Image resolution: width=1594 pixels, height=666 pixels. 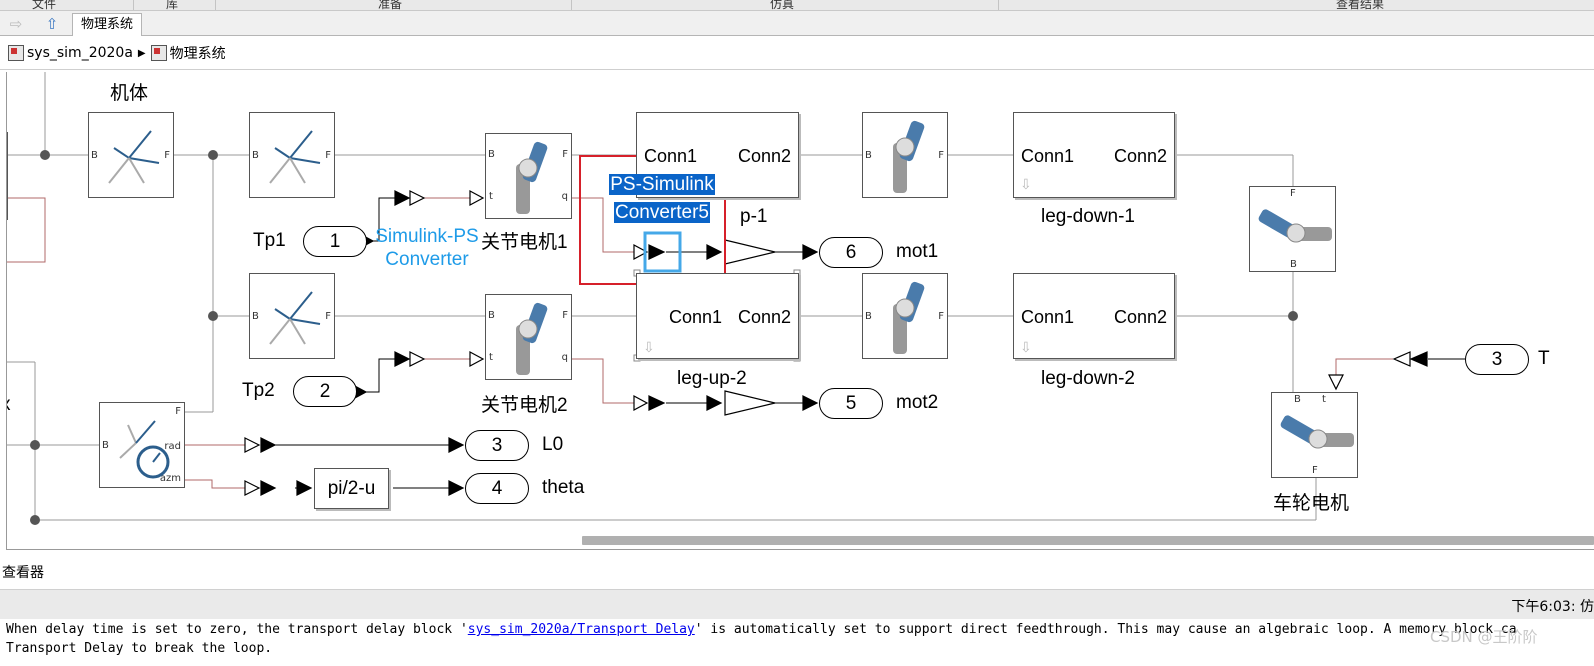 I want to click on transform-sensor-block: B F rad azm, so click(x=142, y=445).